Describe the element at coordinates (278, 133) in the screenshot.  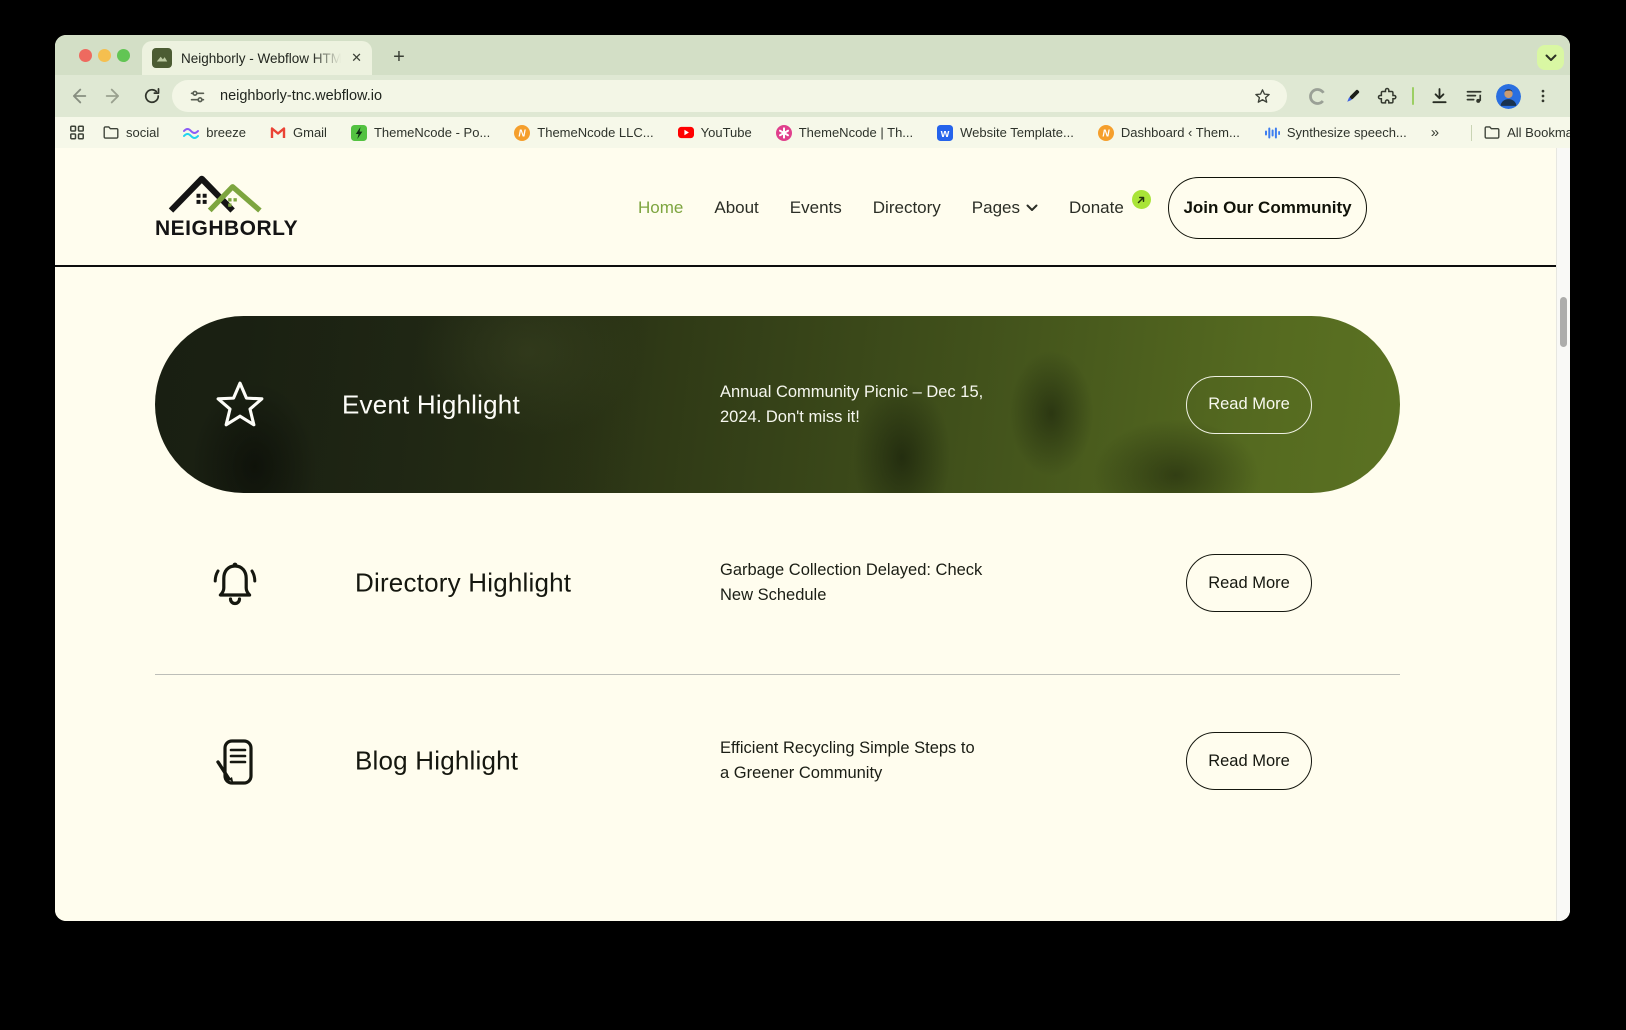
I see `gmail-icon` at that location.